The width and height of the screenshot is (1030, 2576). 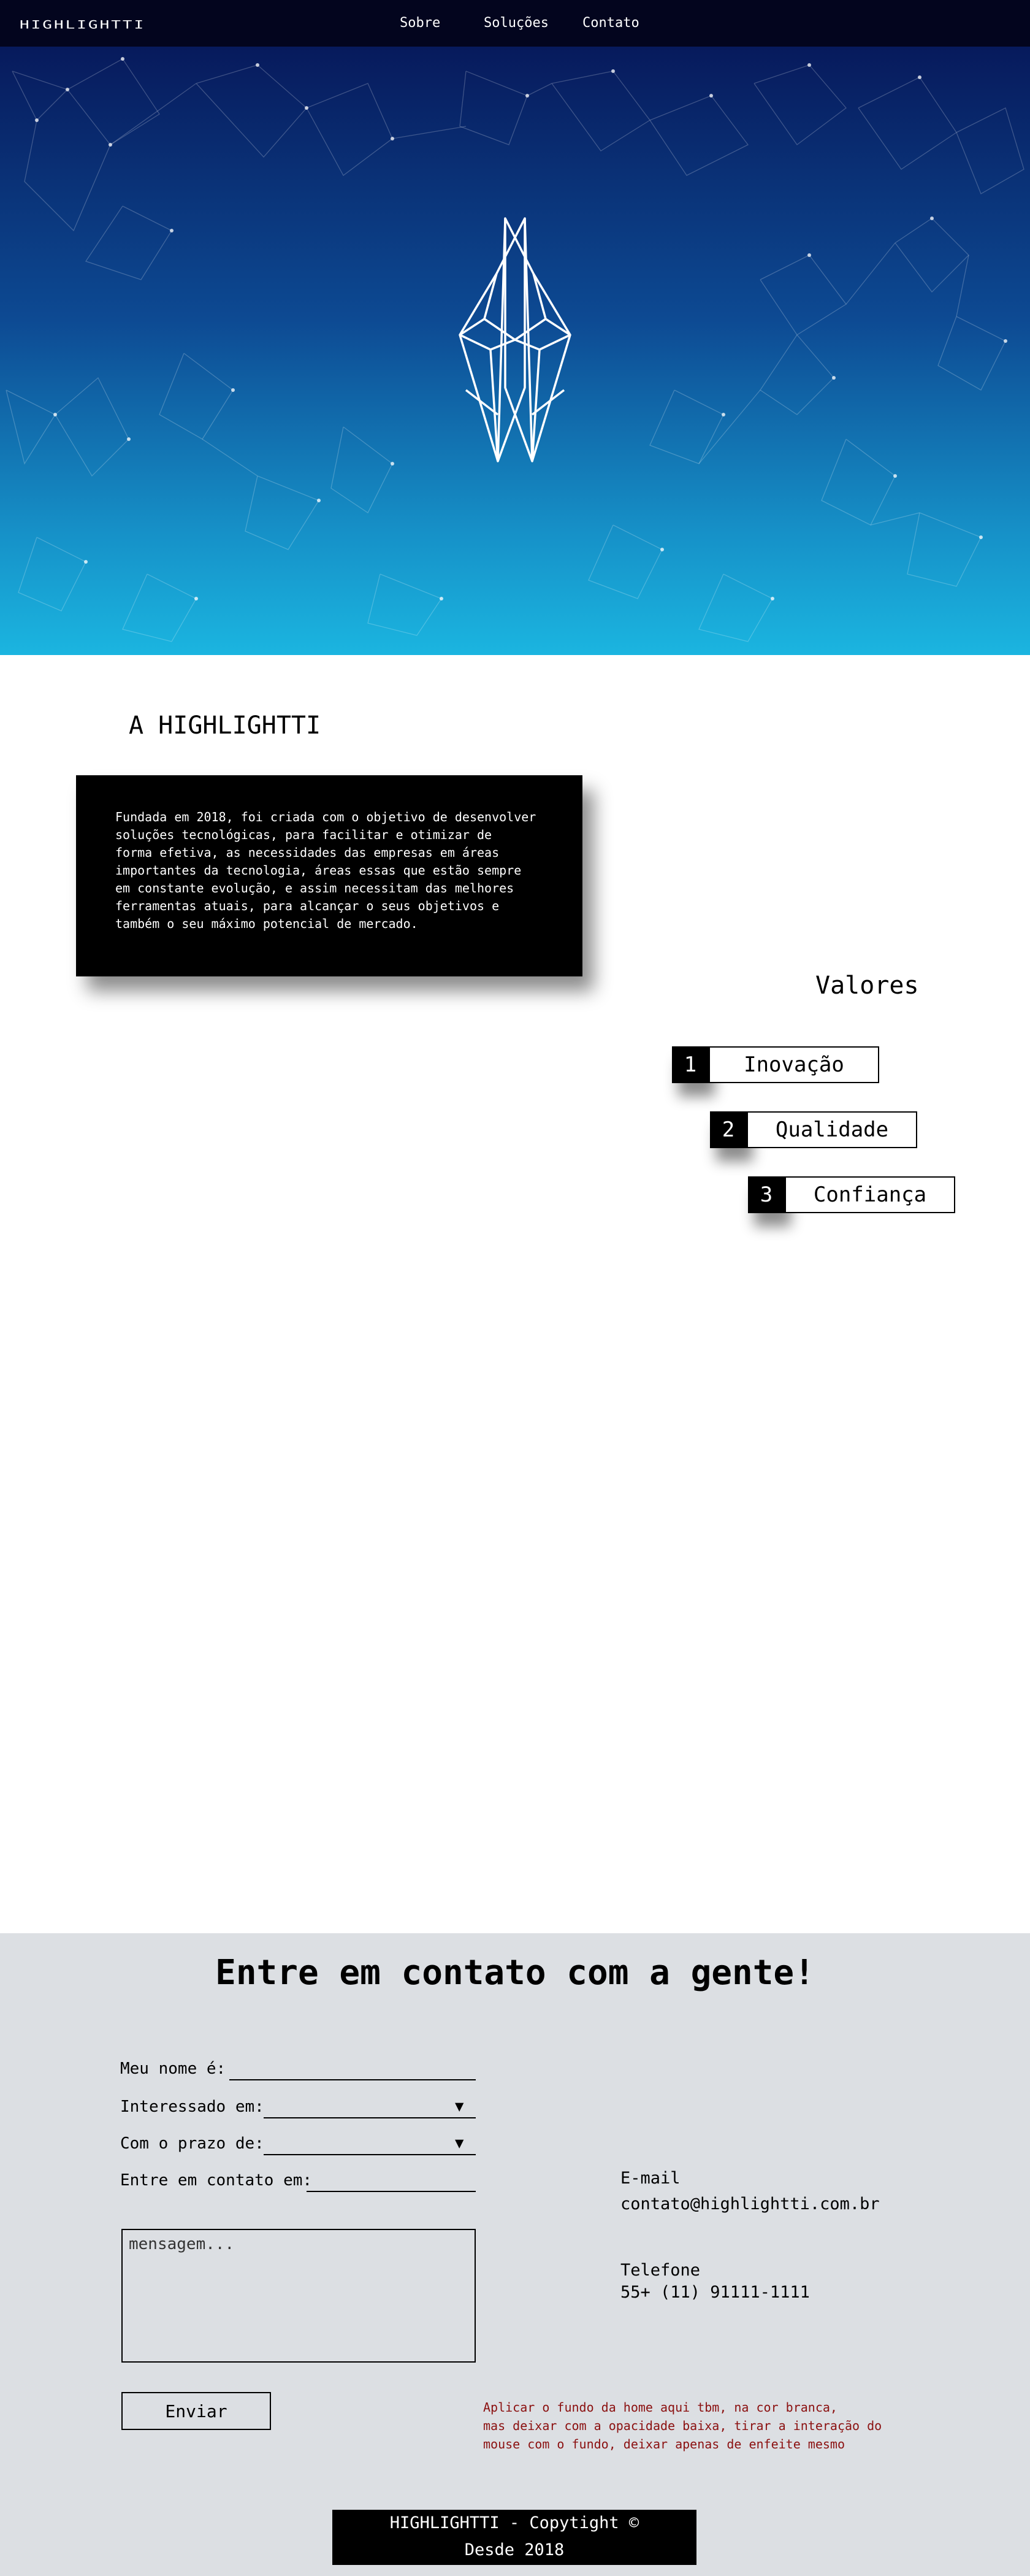 I want to click on value-label: Confiança, so click(x=870, y=1194).